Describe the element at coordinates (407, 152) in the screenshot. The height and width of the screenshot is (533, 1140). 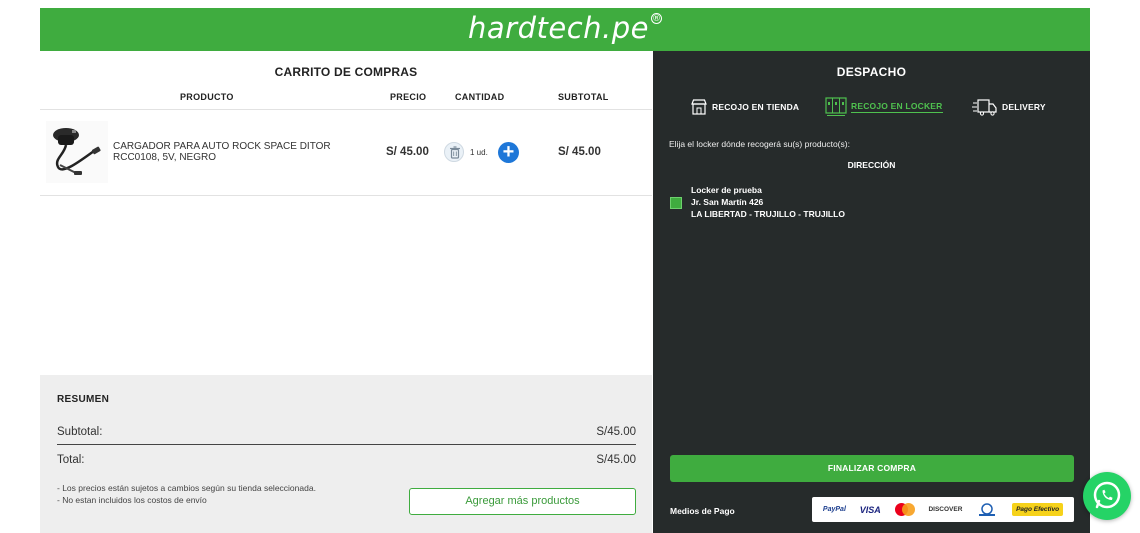
I see `product-price: S/ 45.00` at that location.